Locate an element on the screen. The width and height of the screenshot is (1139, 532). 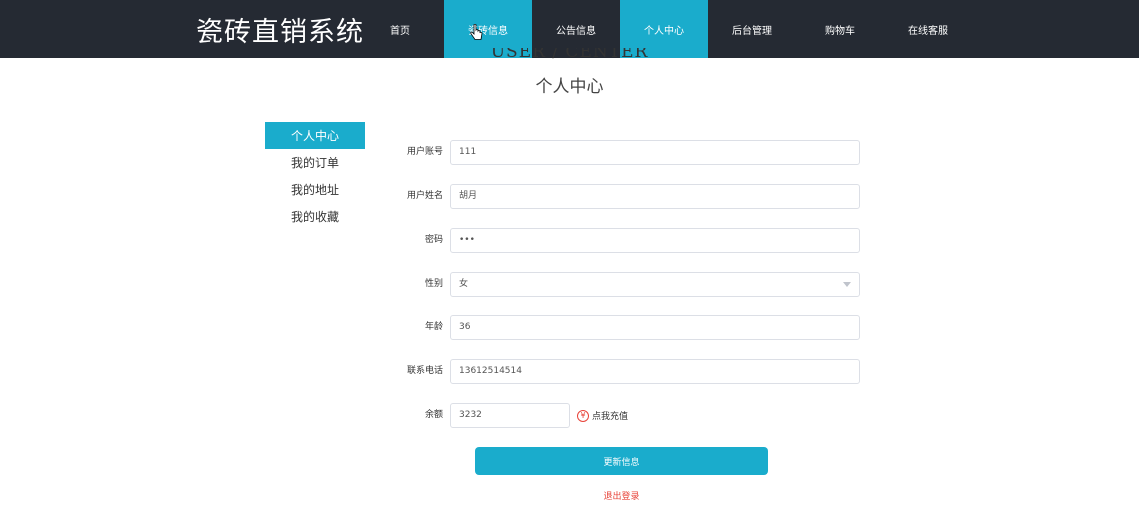
name-label: 用户姓名 is located at coordinates (424, 196).